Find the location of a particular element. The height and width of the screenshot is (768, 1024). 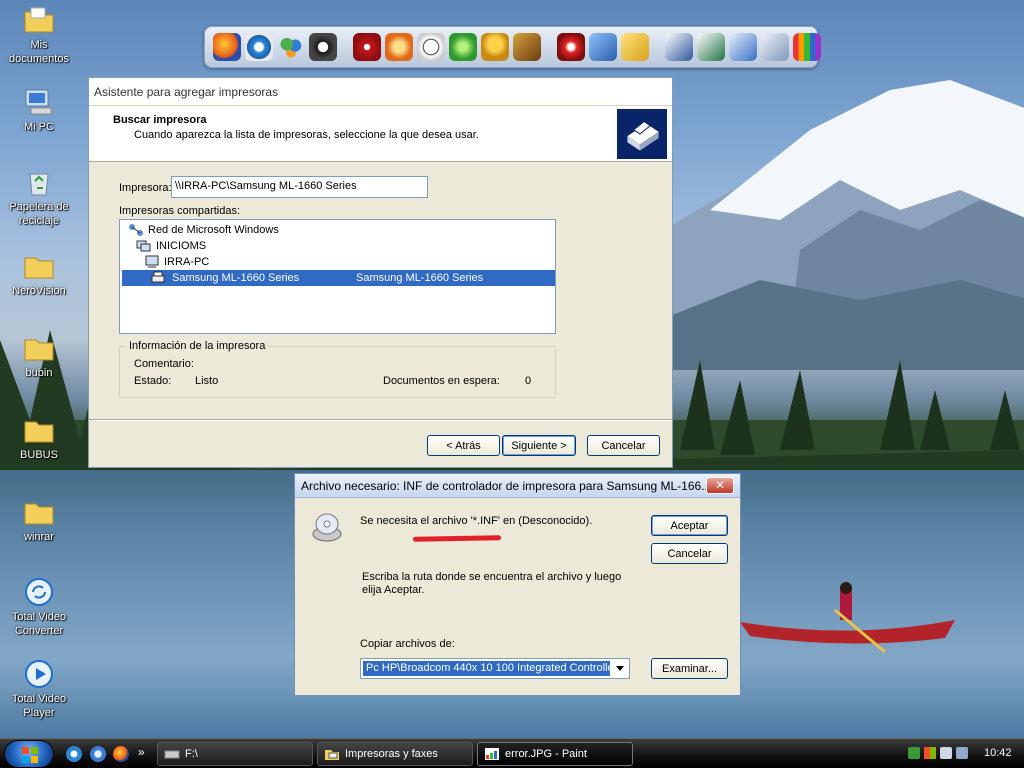

quick-launch-dock is located at coordinates (512, 47).